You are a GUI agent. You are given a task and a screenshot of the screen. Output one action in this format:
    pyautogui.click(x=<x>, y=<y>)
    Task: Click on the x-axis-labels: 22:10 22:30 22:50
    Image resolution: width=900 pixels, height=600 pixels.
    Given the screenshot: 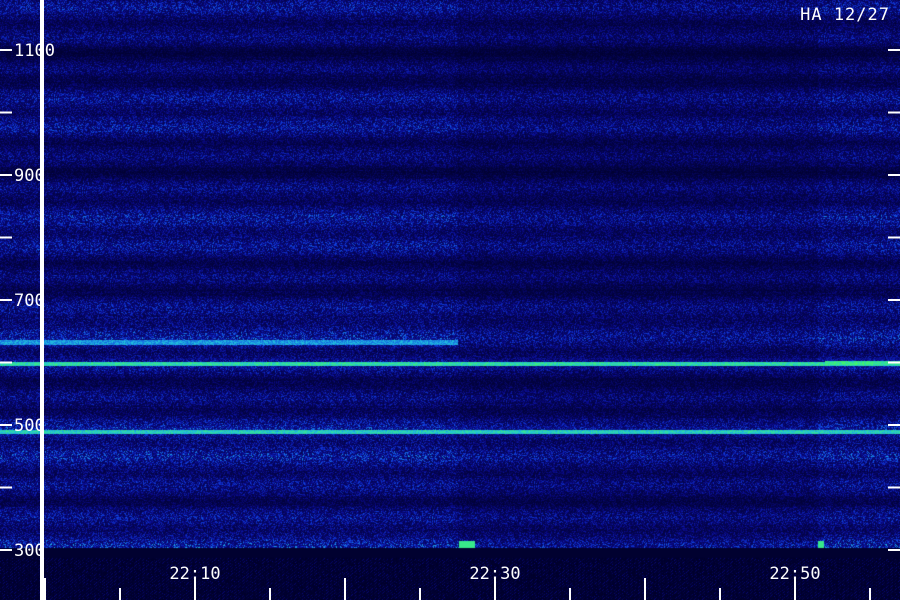 What is the action you would take?
    pyautogui.click(x=494, y=574)
    